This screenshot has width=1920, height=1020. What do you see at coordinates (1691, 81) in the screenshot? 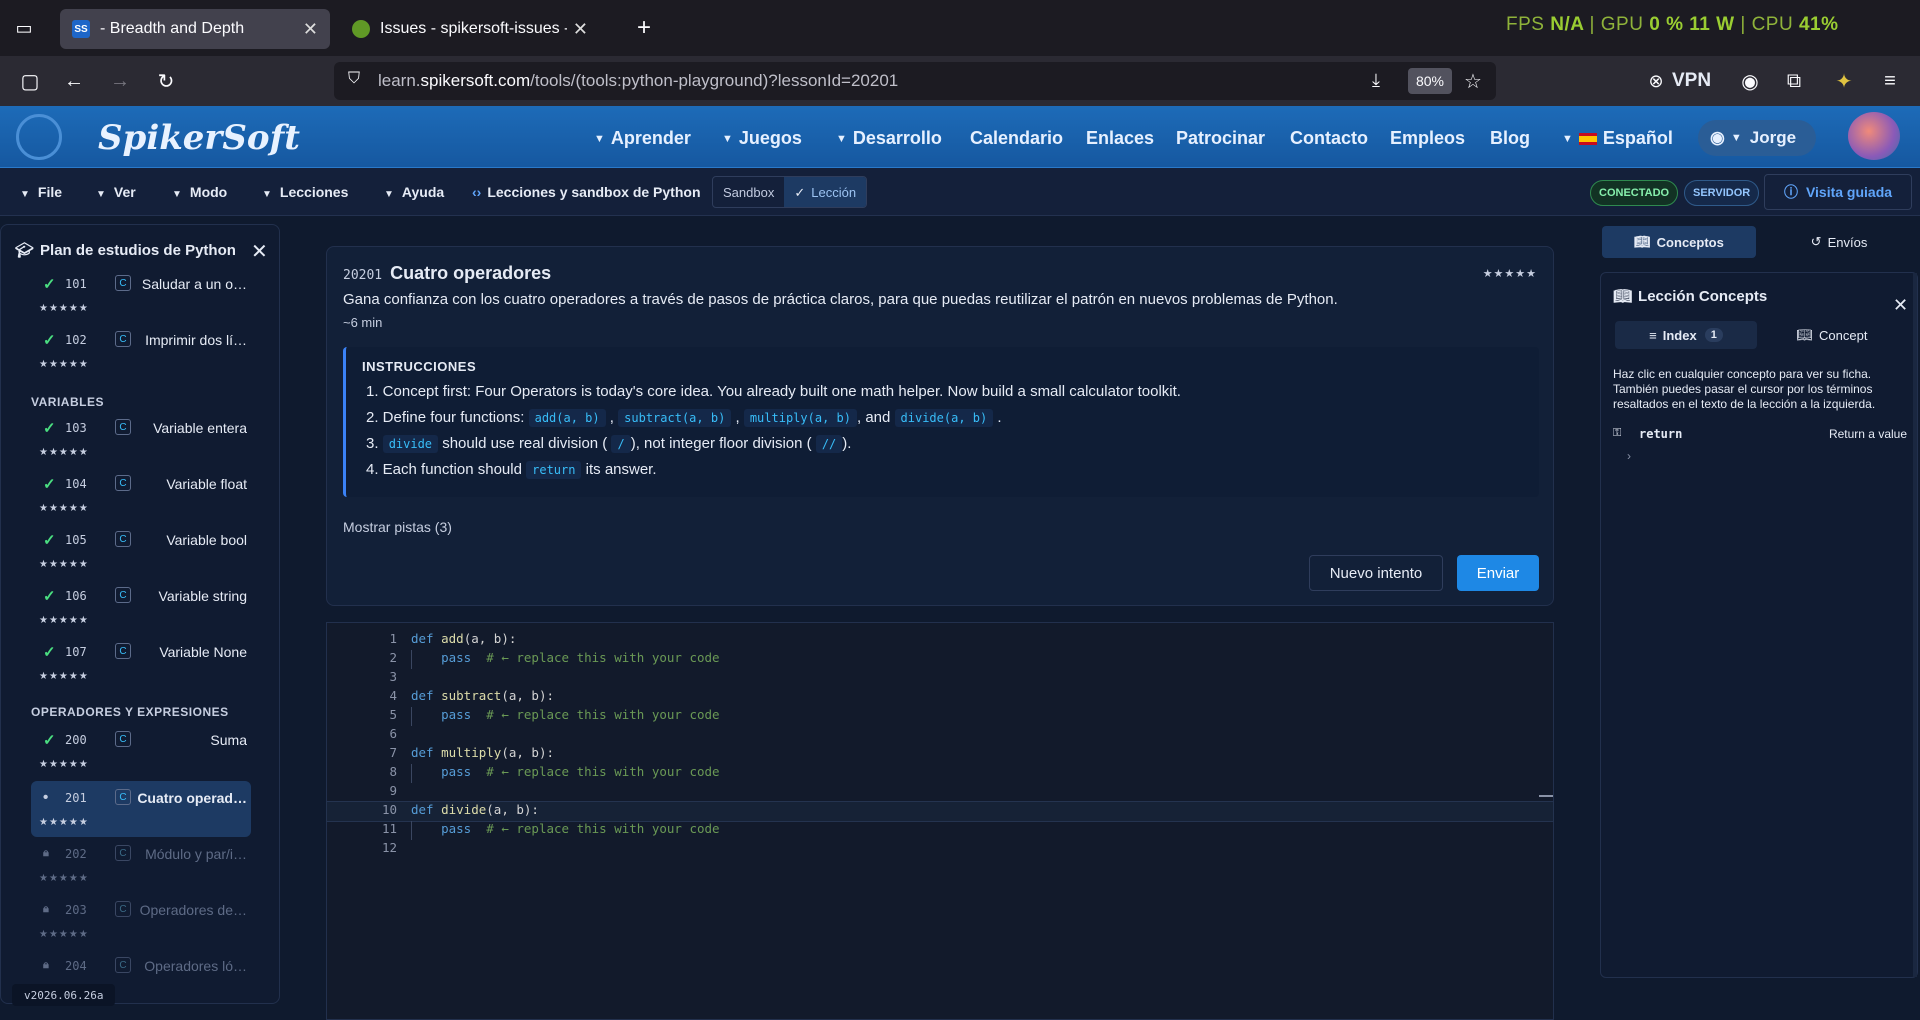
I see `vpn-label: VPN` at bounding box center [1691, 81].